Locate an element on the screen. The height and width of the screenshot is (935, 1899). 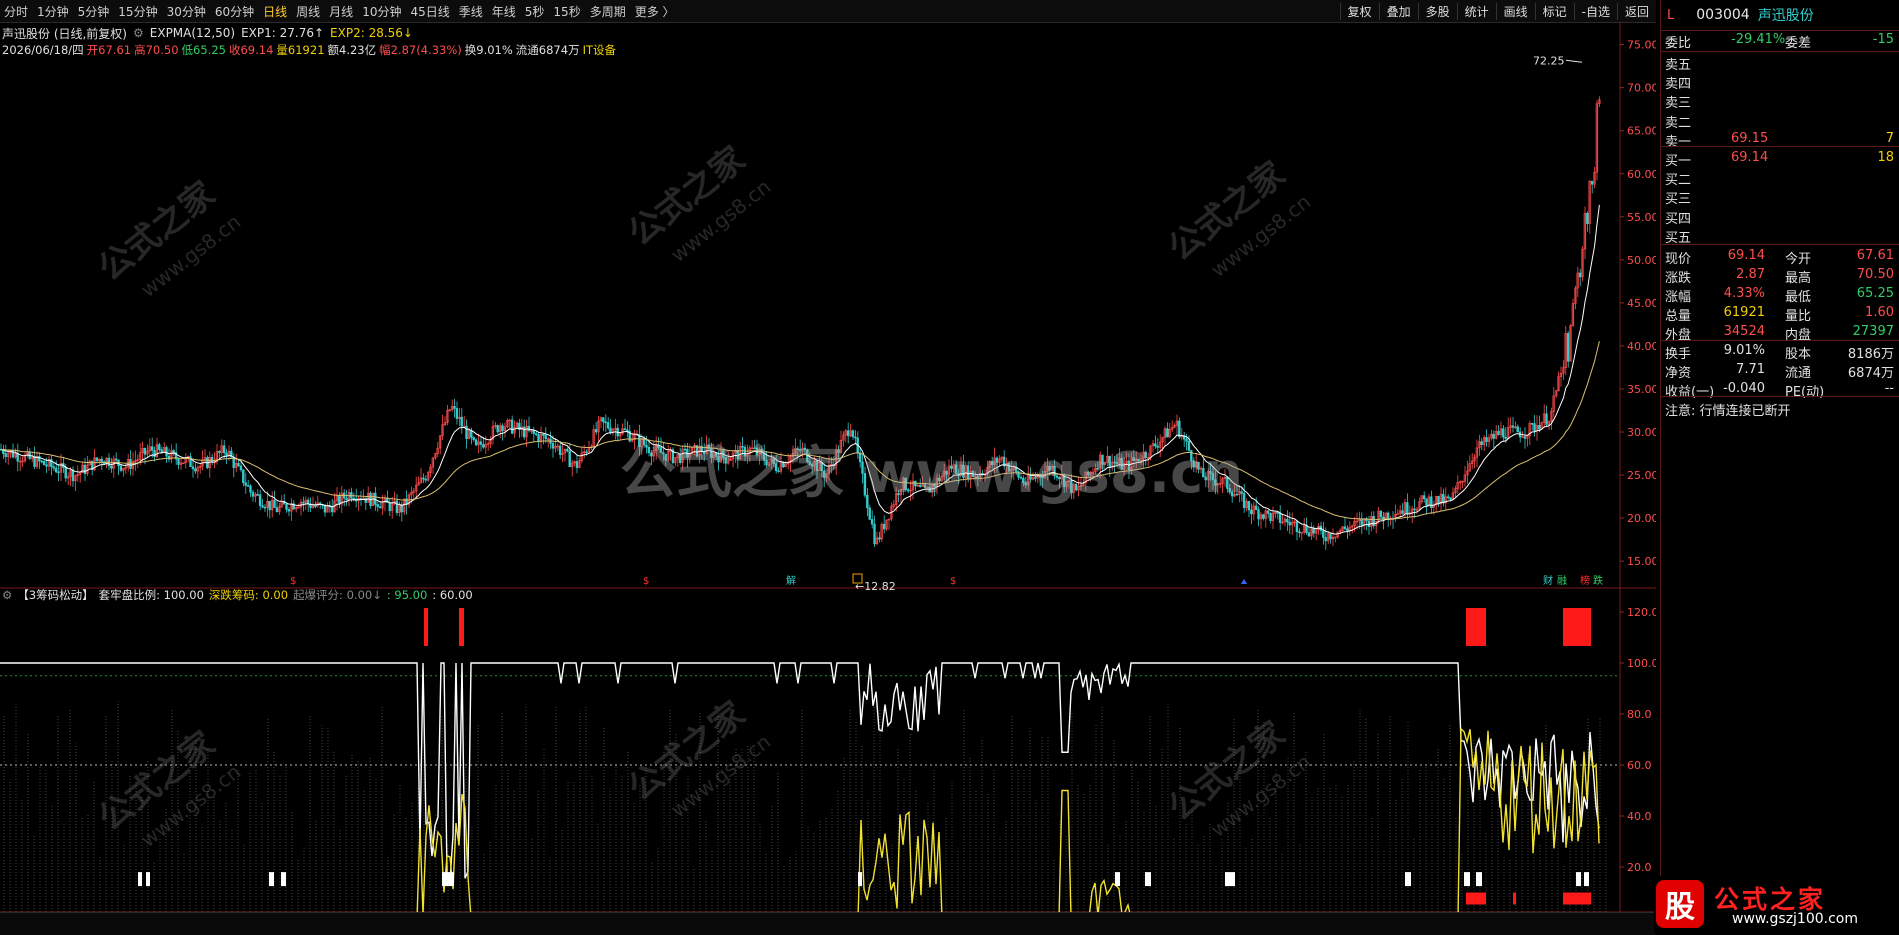
bids-row: 买一 69.14 18 is located at coordinates (1780, 158).